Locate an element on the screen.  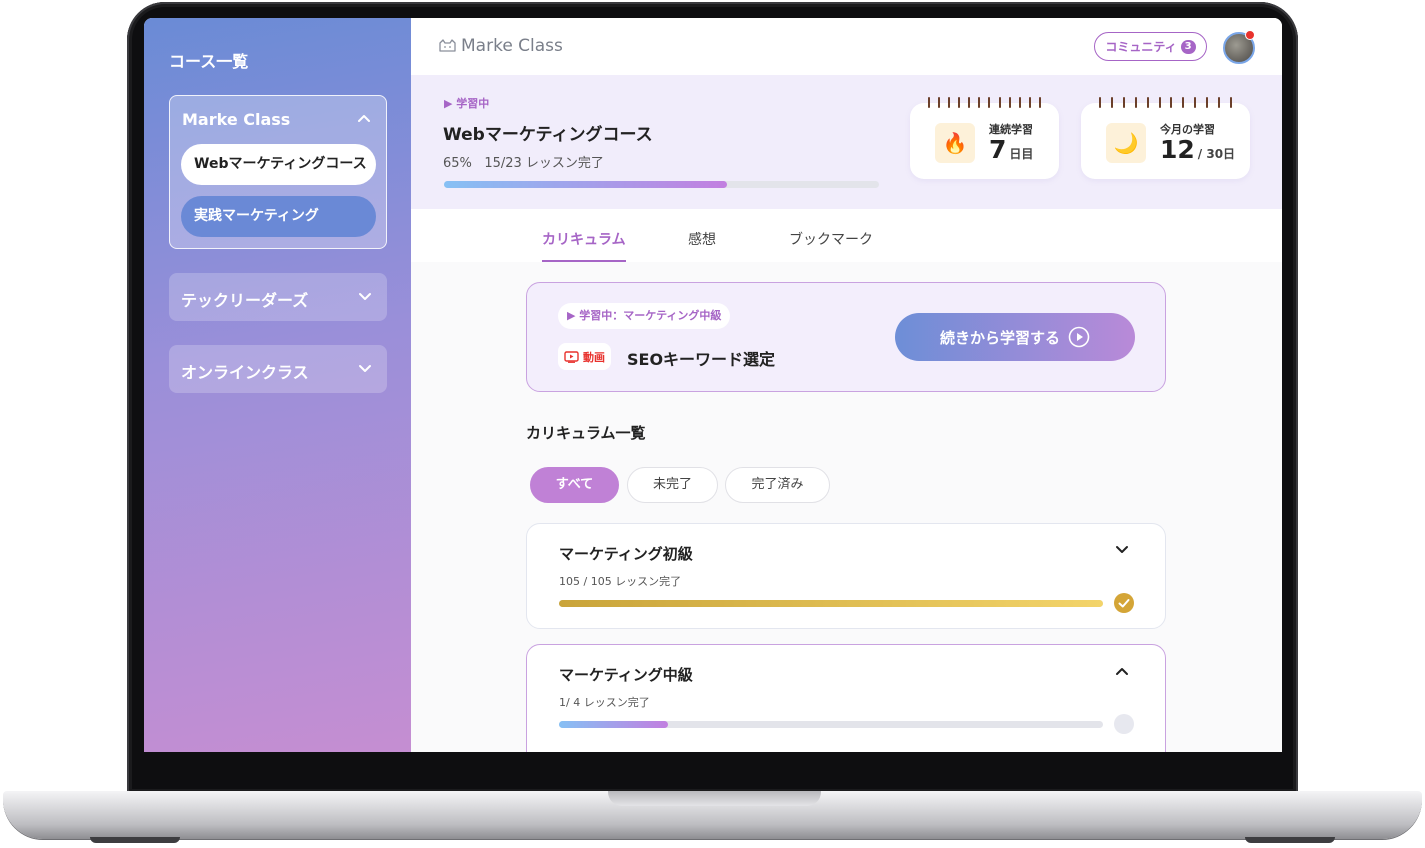
community-button: コミュニティ 3 is located at coordinates (1150, 46).